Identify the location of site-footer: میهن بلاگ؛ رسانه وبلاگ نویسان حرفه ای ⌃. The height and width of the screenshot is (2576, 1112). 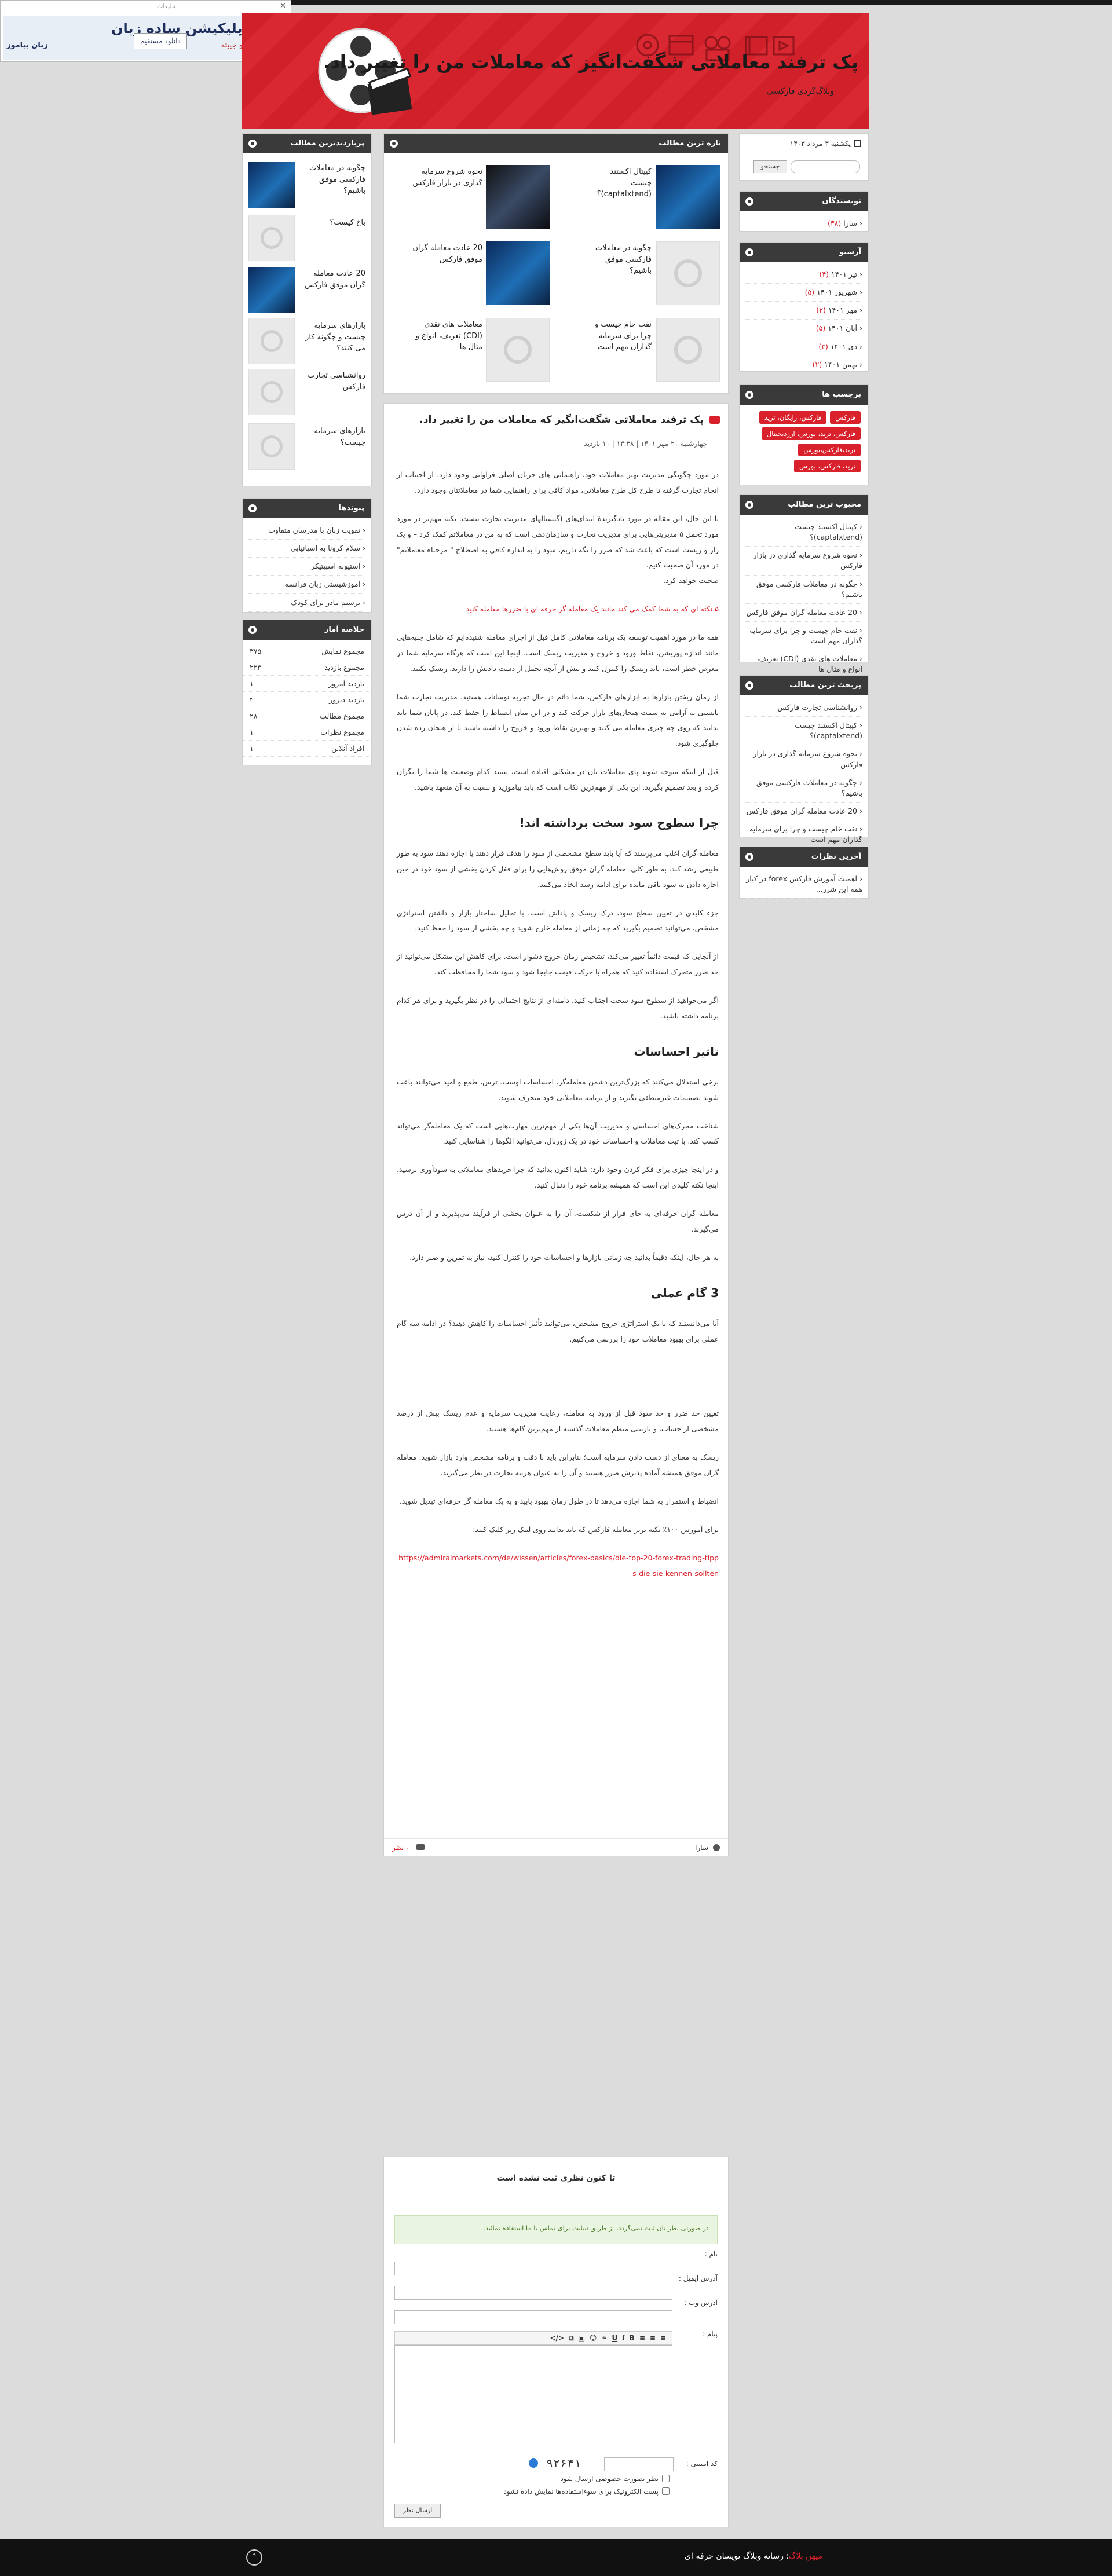
(556, 2557).